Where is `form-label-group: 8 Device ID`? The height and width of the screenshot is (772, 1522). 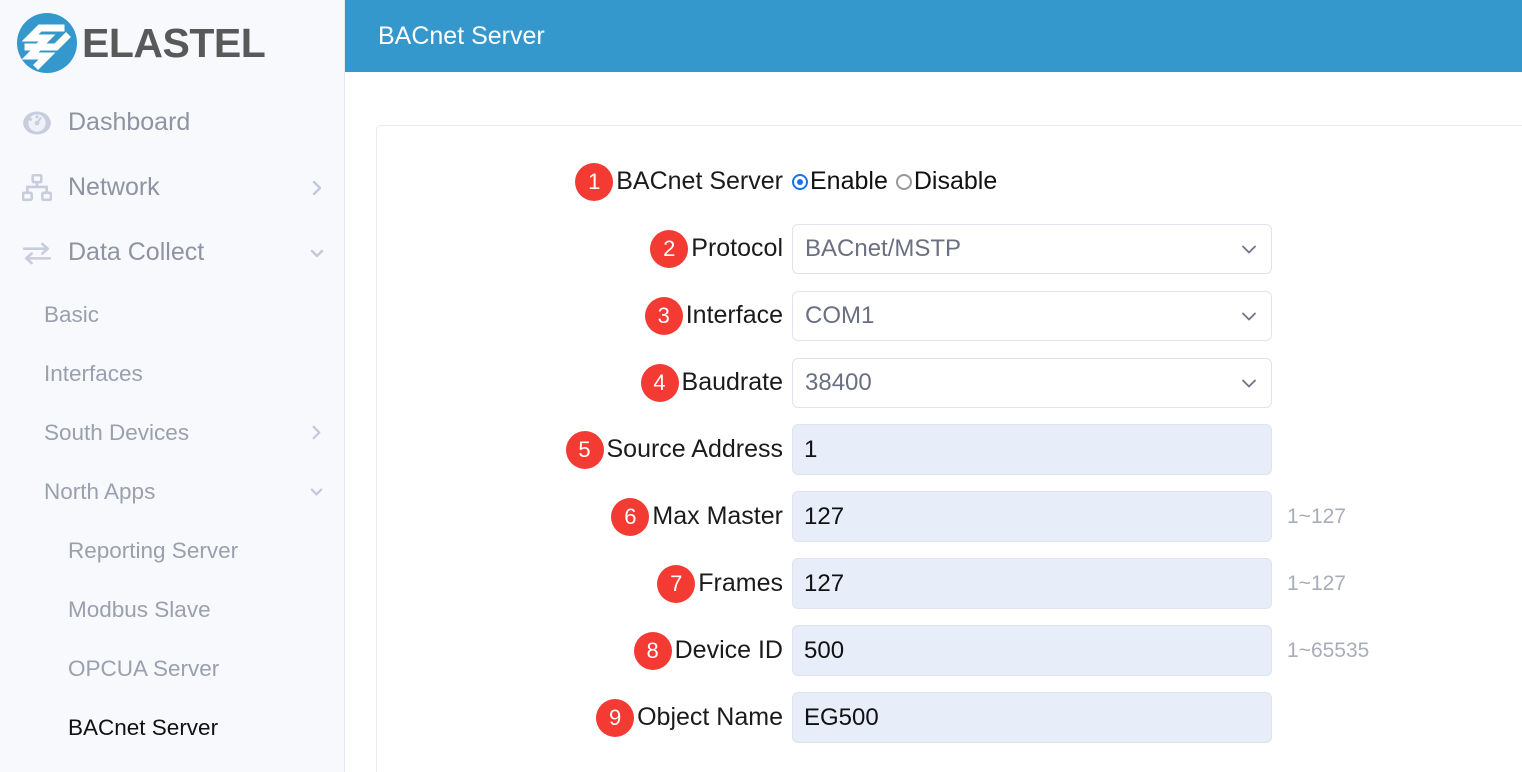 form-label-group: 8 Device ID is located at coordinates (584, 650).